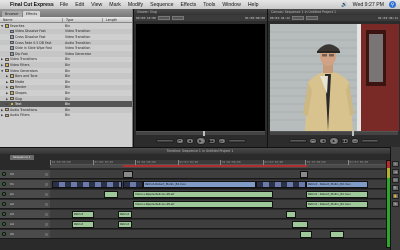 Image resolution: width=400 pixels, height=250 pixels. I want to click on menu-file: File, so click(64, 5).